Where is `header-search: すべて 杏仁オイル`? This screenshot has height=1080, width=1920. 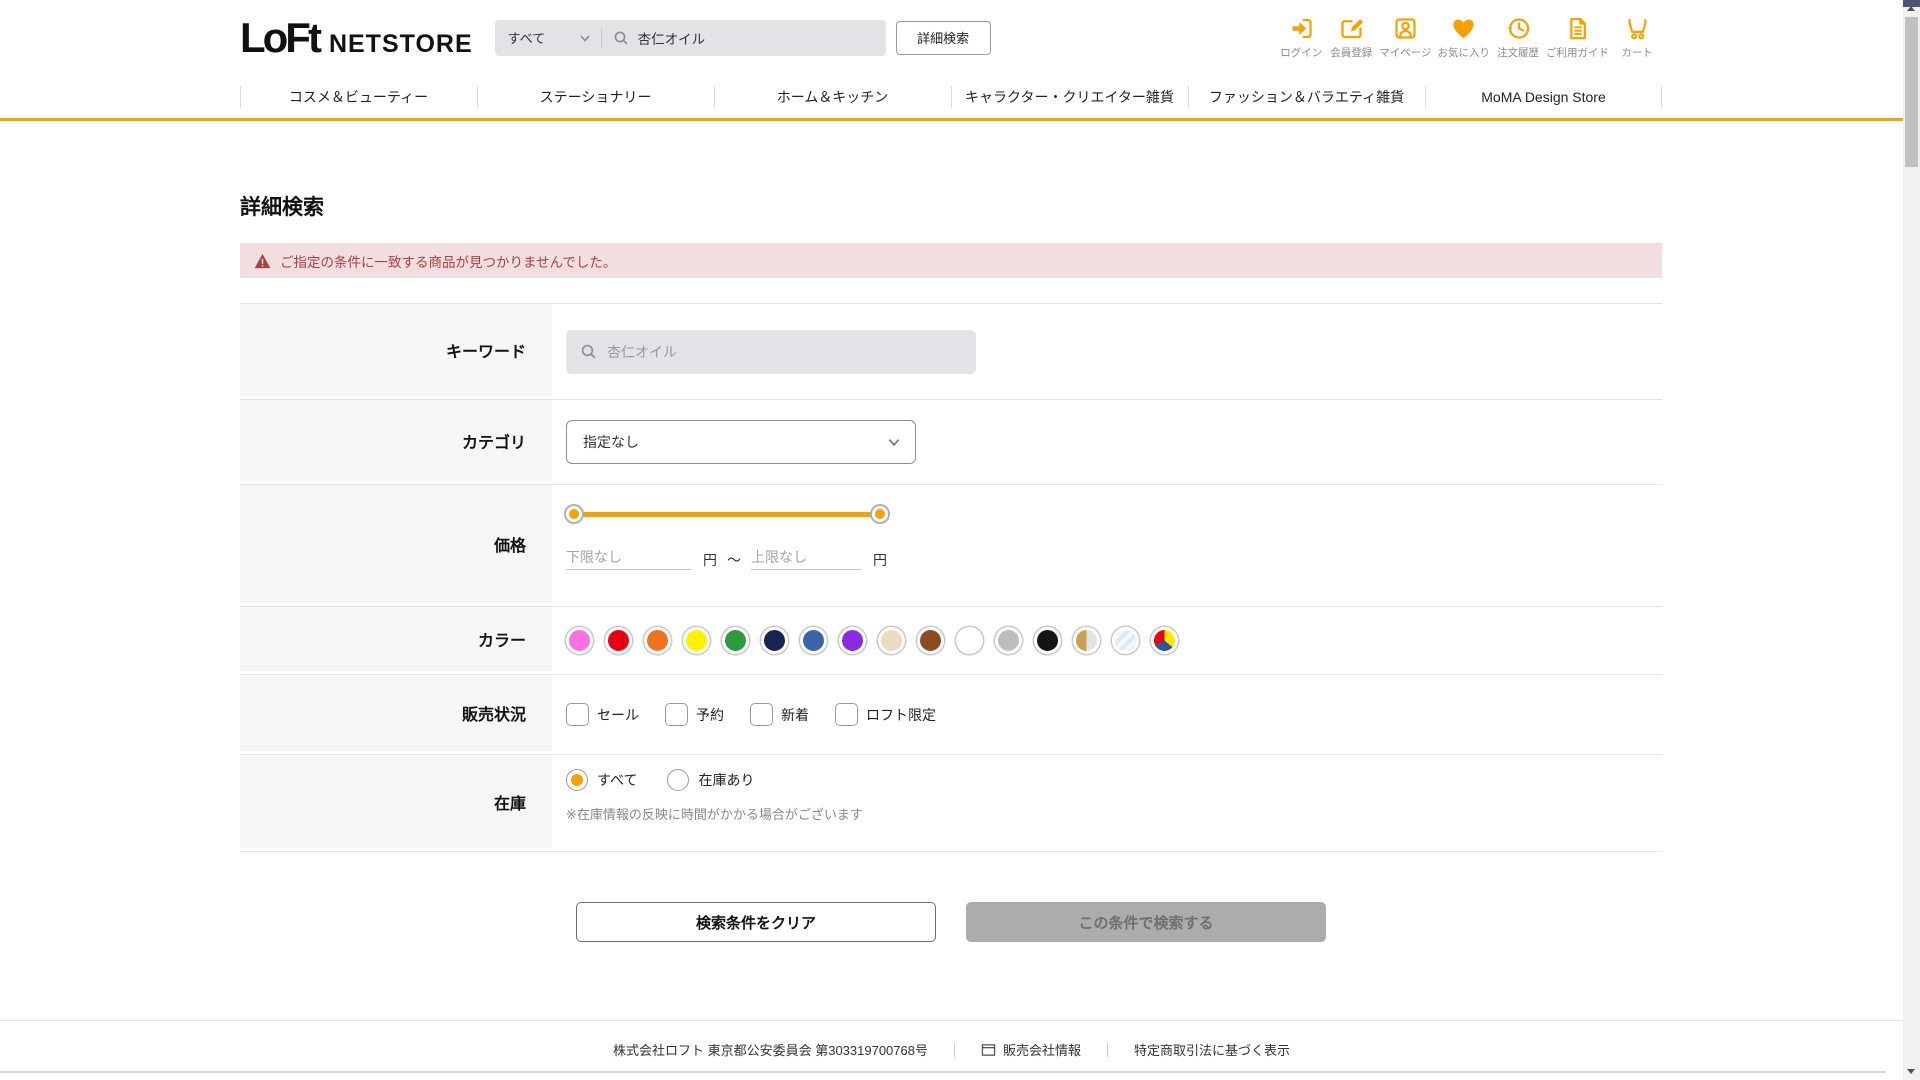
header-search: すべて 杏仁オイル is located at coordinates (690, 37).